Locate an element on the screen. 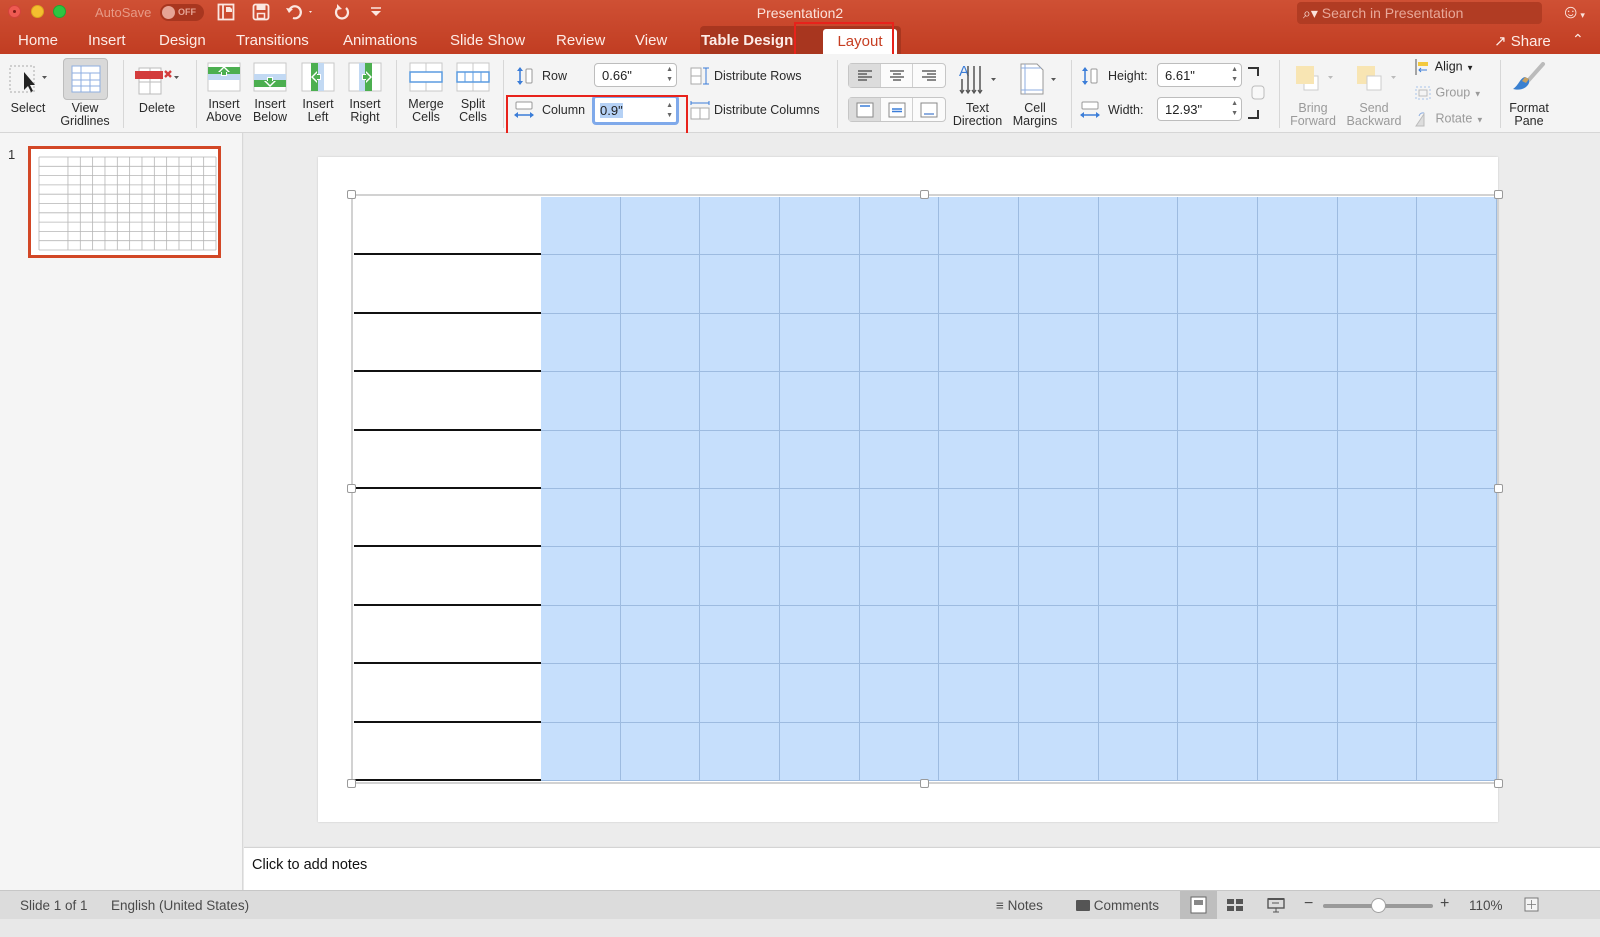 This screenshot has width=1600, height=937. feedback-smiley-icon: ☺▾ is located at coordinates (1573, 13).